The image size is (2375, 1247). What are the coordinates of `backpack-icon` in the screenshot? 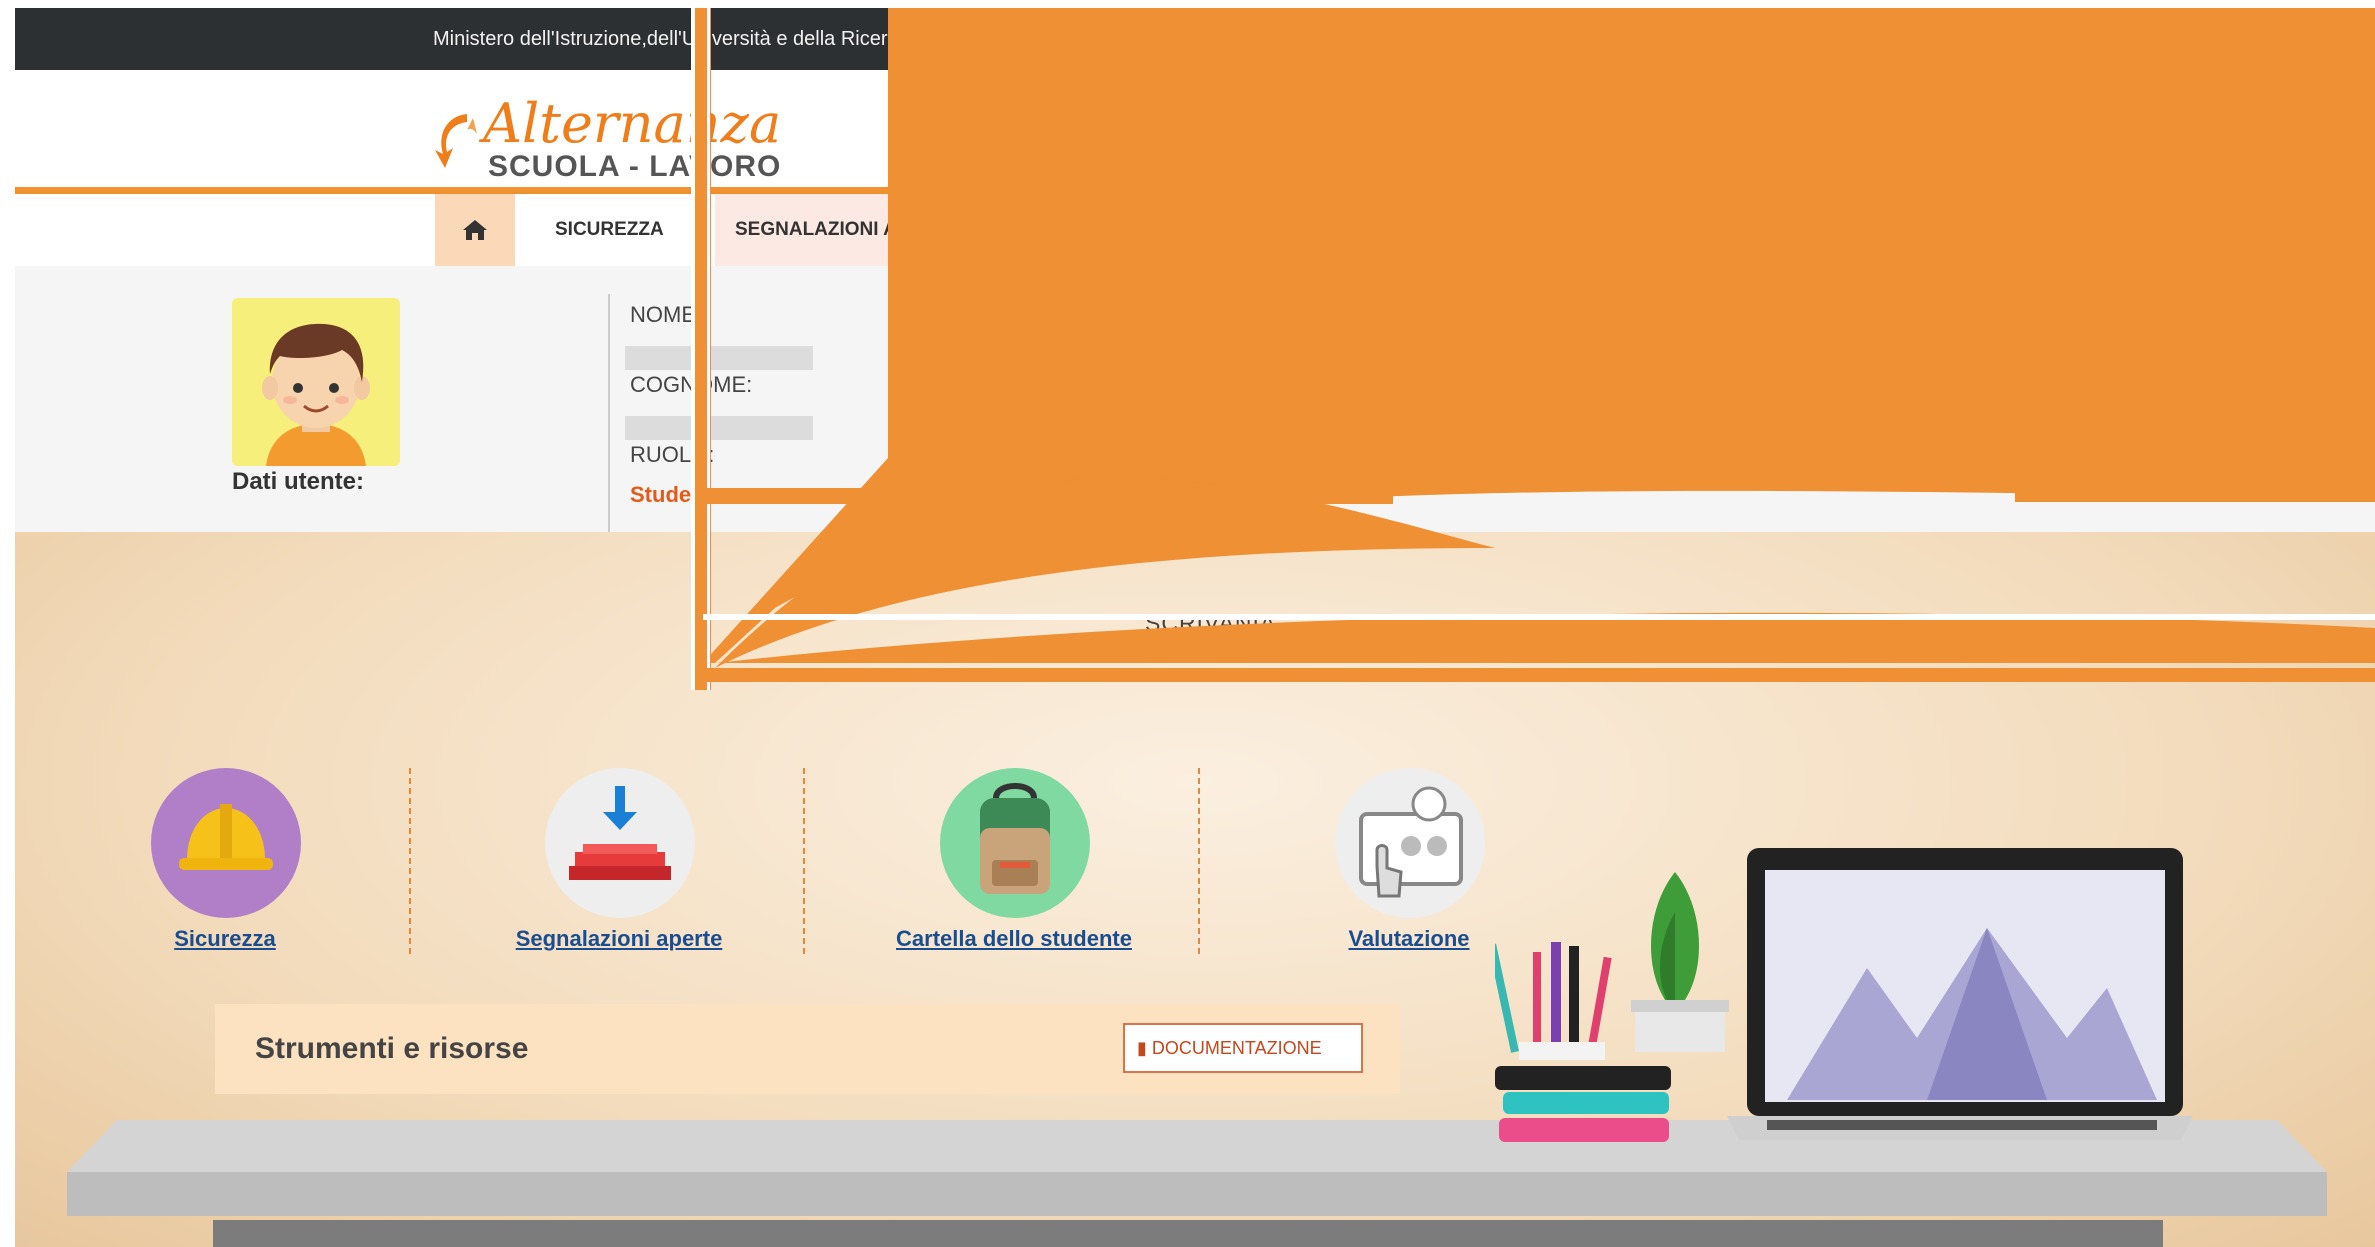 It's located at (1015, 843).